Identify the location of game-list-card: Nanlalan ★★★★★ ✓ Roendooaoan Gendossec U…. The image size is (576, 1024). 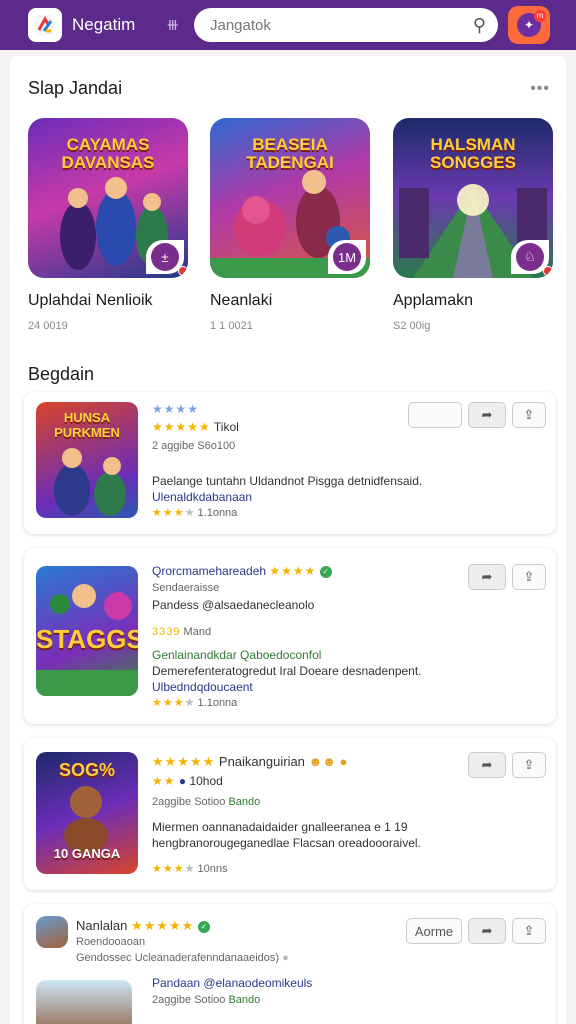
(290, 964).